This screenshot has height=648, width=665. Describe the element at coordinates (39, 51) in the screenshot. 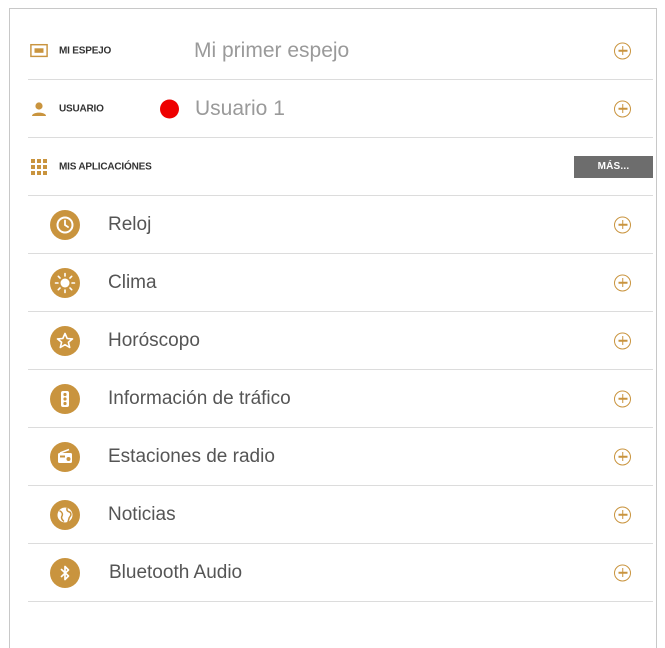

I see `mirror-screen-icon` at that location.